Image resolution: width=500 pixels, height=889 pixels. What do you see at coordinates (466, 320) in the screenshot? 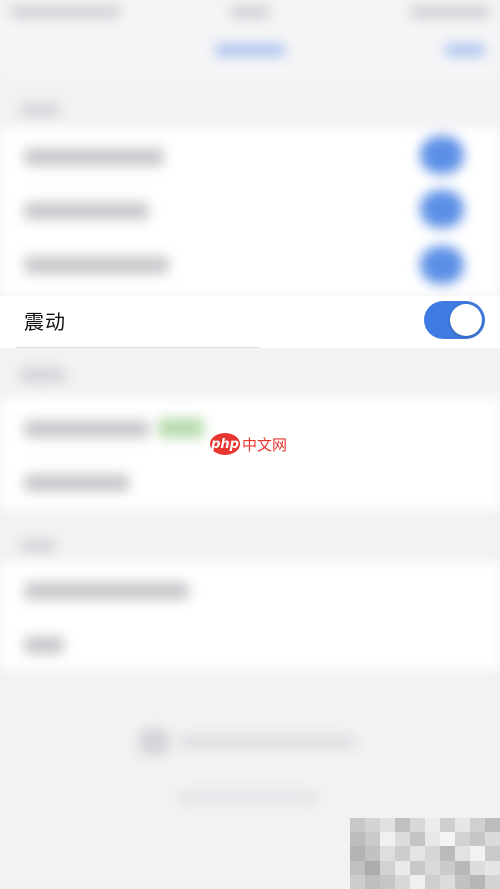
I see `toggle-knob` at bounding box center [466, 320].